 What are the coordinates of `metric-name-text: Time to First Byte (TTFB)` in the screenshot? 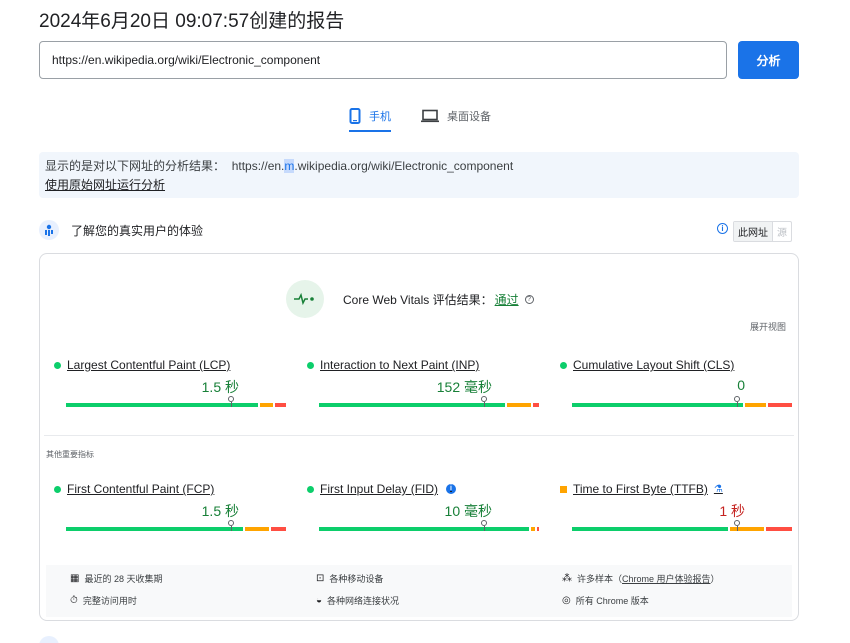 It's located at (640, 489).